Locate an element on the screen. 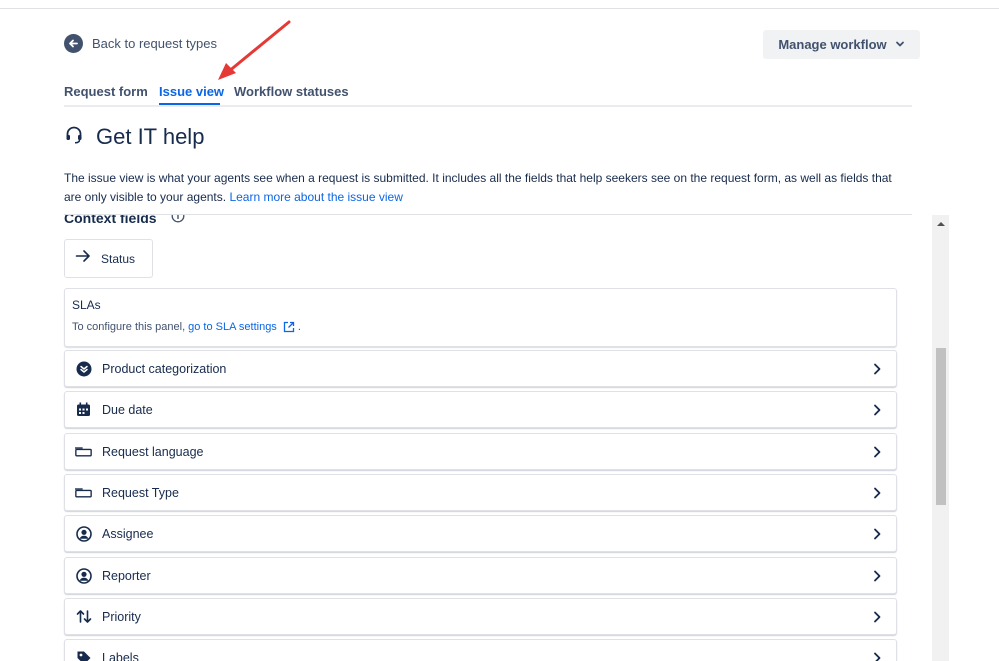  field-row-labels: Labels is located at coordinates (480, 650).